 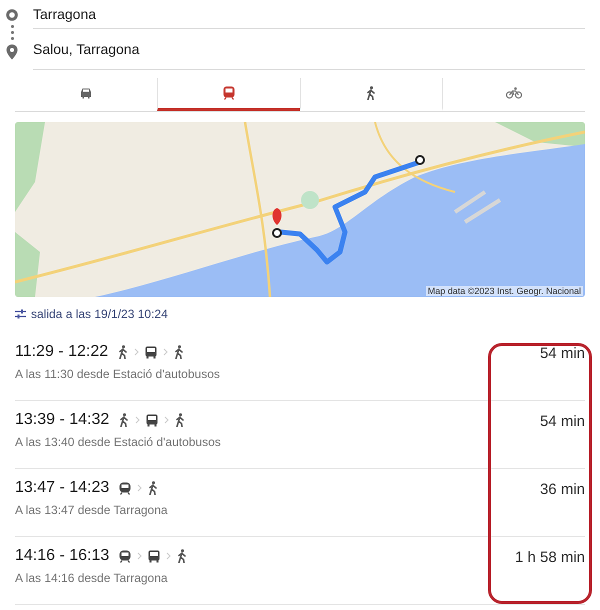 What do you see at coordinates (12, 52) in the screenshot?
I see `location-pin-icon` at bounding box center [12, 52].